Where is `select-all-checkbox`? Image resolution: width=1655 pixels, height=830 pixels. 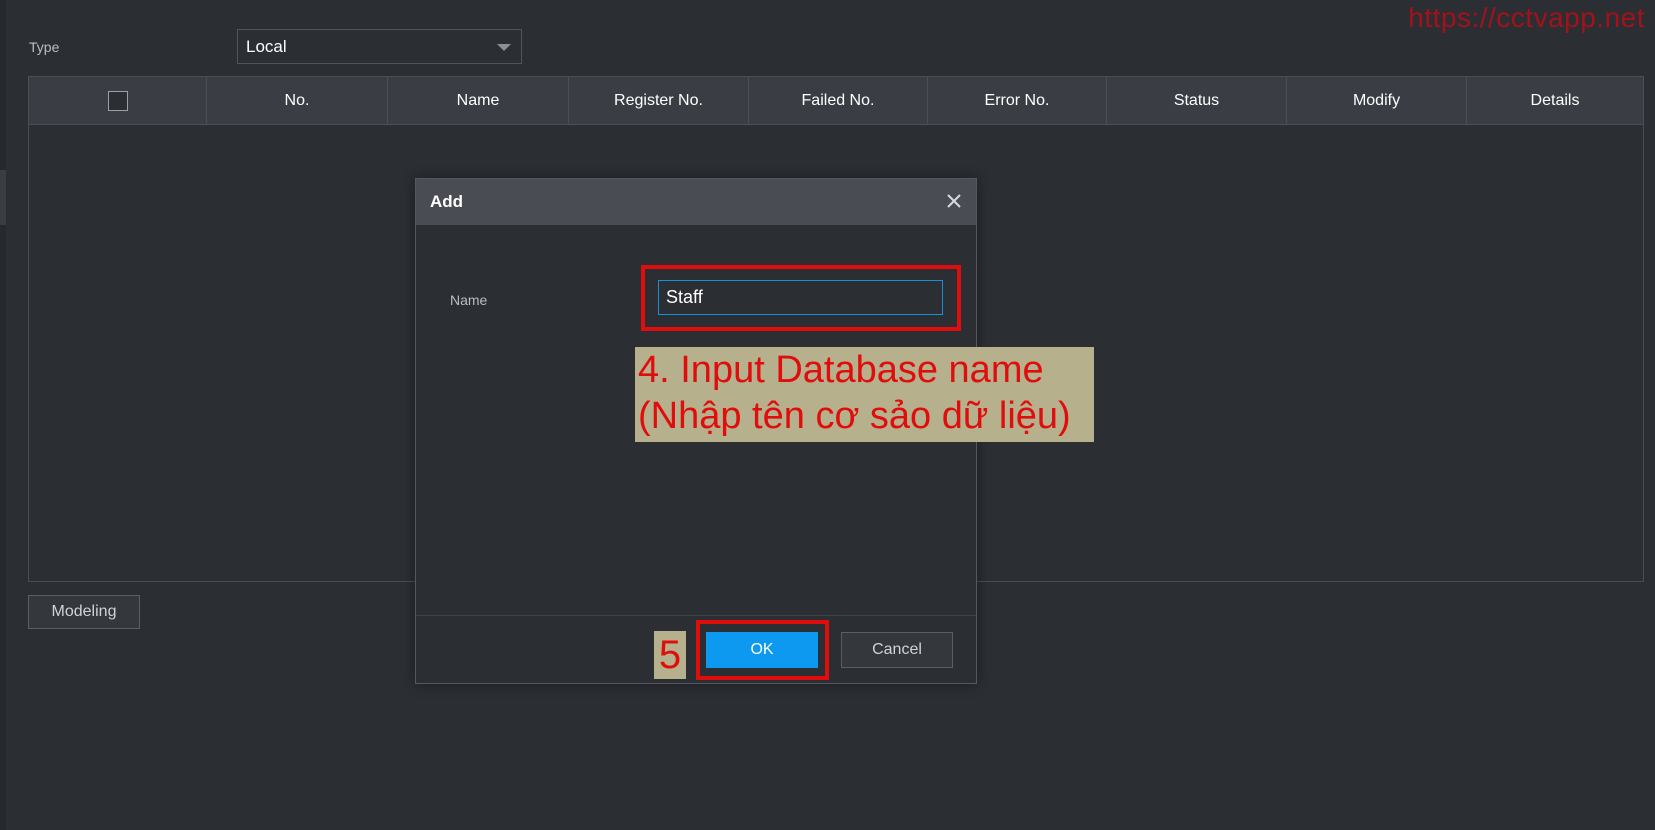 select-all-checkbox is located at coordinates (117, 100).